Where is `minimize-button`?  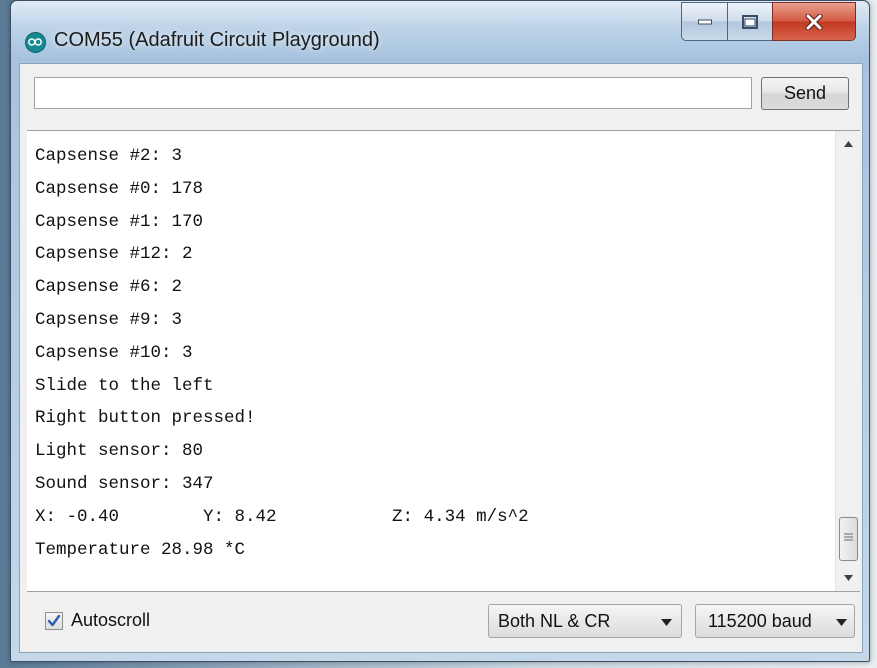 minimize-button is located at coordinates (704, 21).